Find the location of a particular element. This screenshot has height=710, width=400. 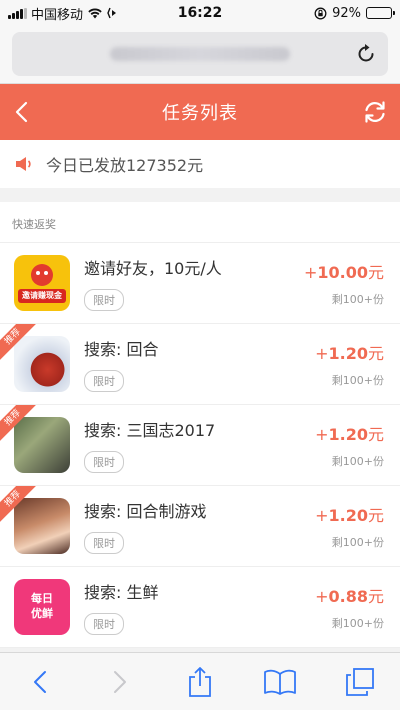

app-header: 任务列表 is located at coordinates (200, 112).